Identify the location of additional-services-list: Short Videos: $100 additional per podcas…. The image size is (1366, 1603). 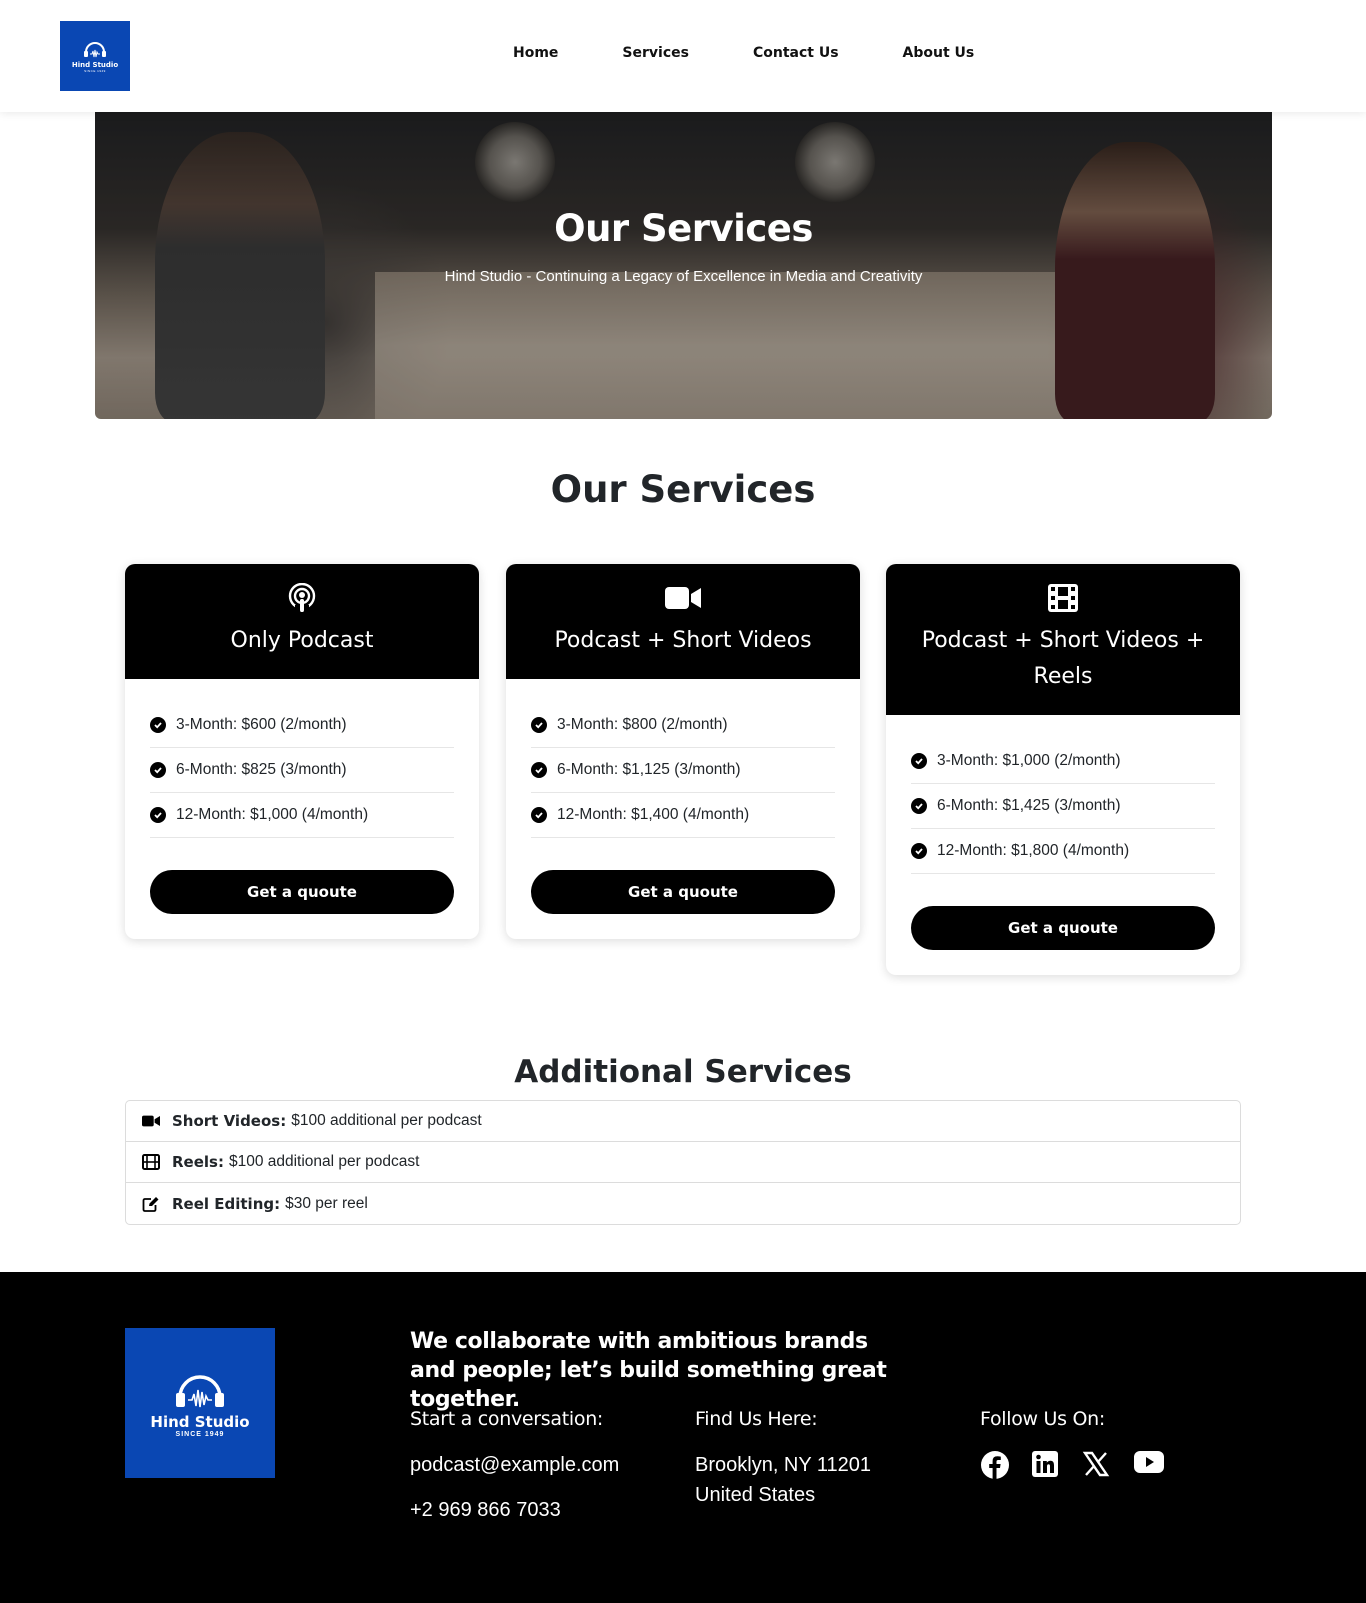
(683, 1162).